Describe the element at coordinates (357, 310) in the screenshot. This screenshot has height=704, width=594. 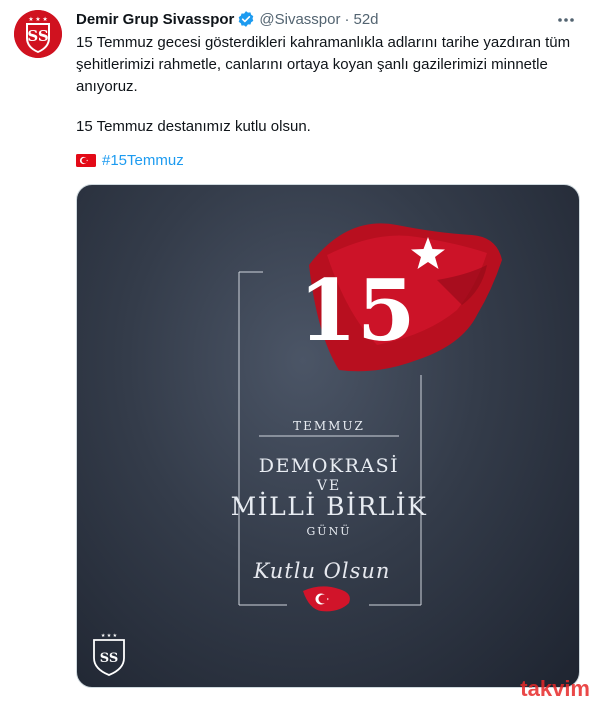
I see `big-number-15: 15` at that location.